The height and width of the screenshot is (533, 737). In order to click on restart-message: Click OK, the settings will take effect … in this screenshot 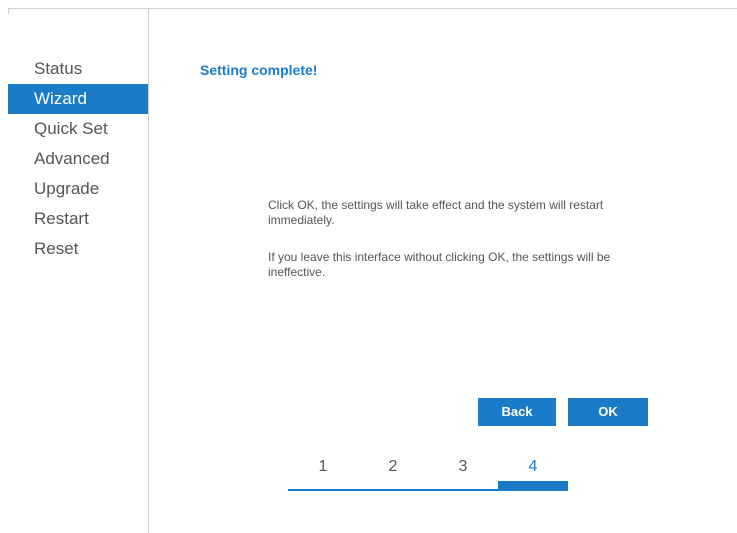, I will do `click(436, 212)`.